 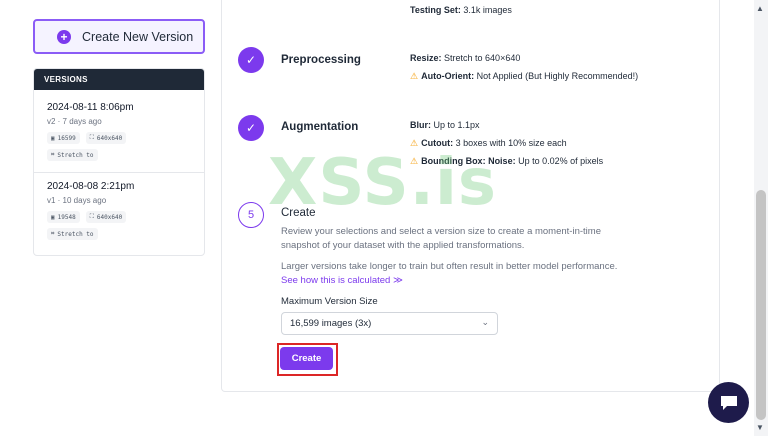 I want to click on version-subtitle: v1 · 10 days ago, so click(x=77, y=200).